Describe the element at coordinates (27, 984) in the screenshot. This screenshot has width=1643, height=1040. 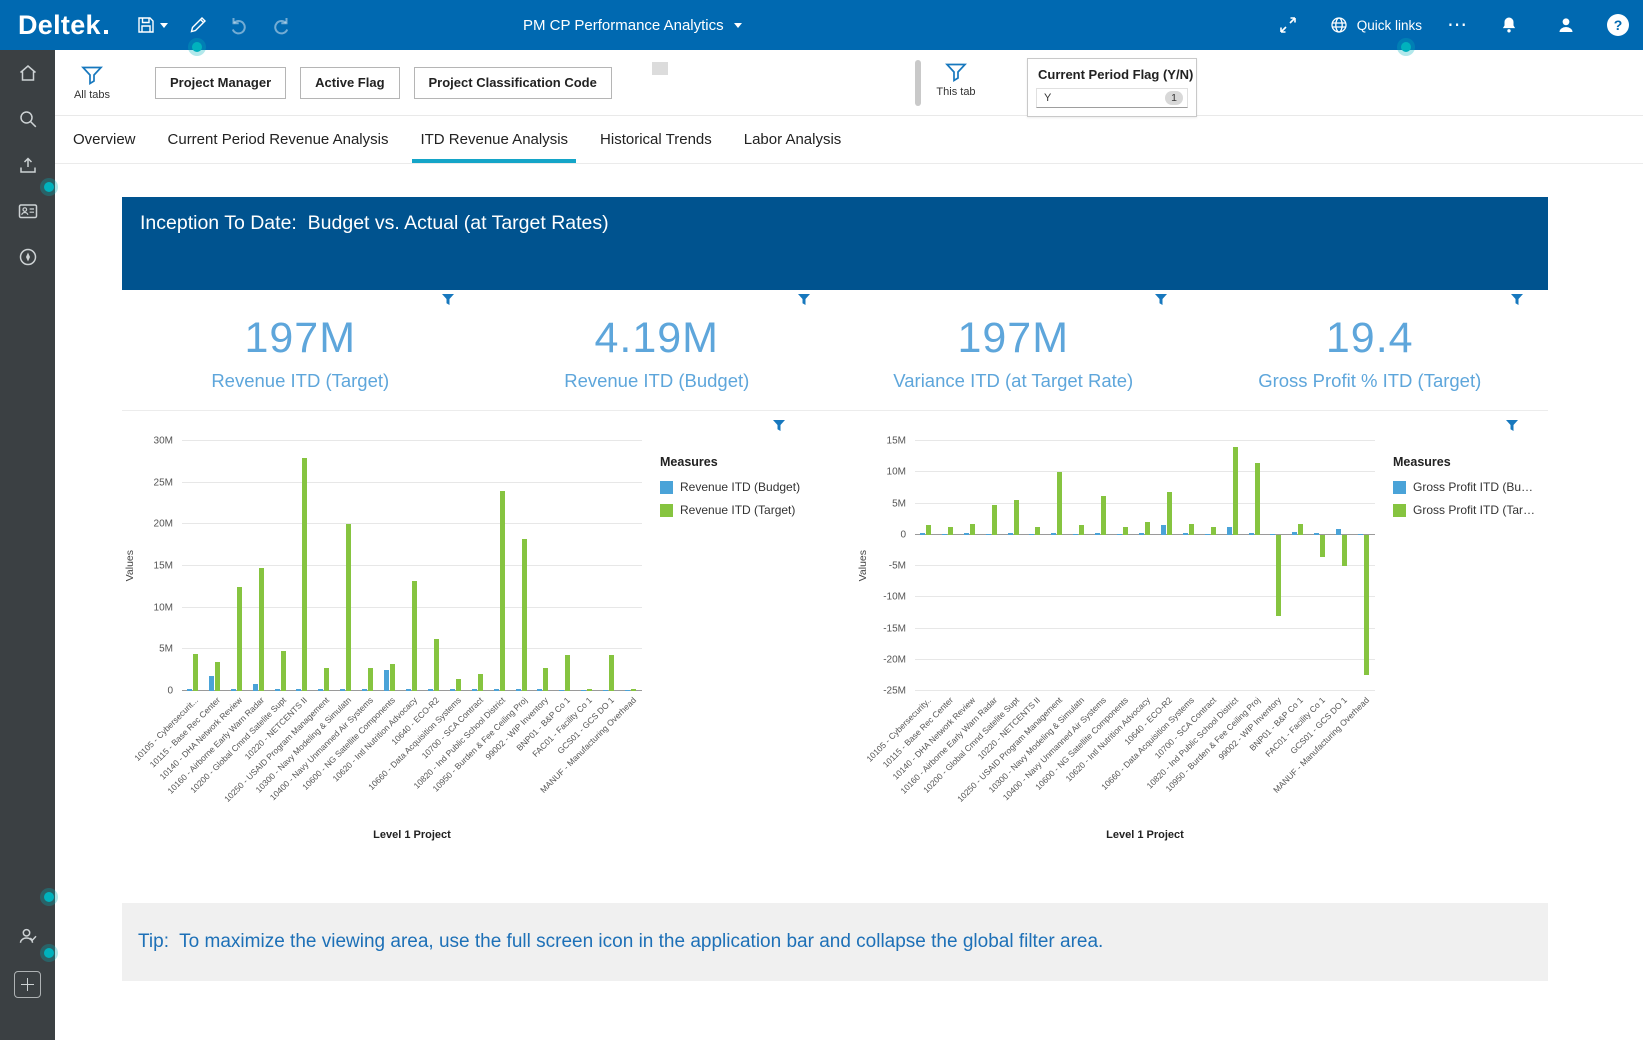
I see `add-button` at that location.